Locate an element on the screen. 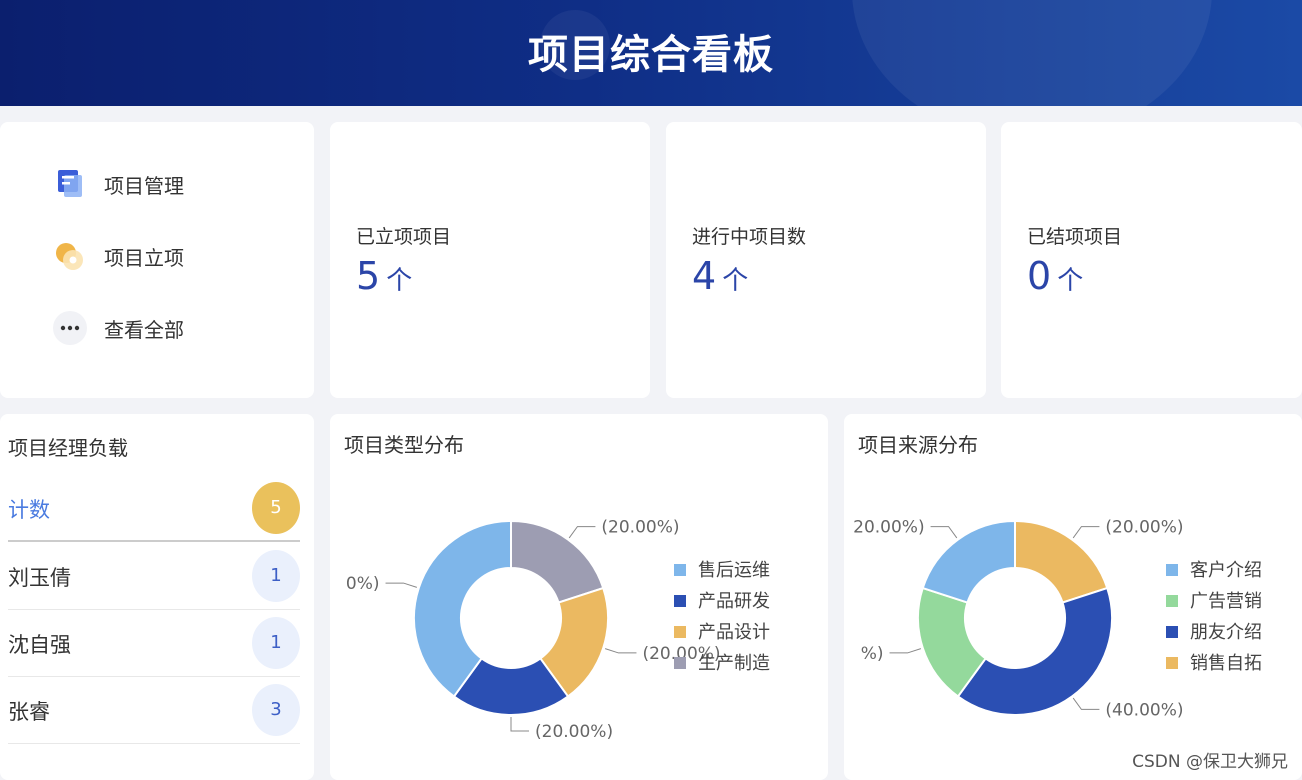  manager-name: 张睿 is located at coordinates (29, 712).